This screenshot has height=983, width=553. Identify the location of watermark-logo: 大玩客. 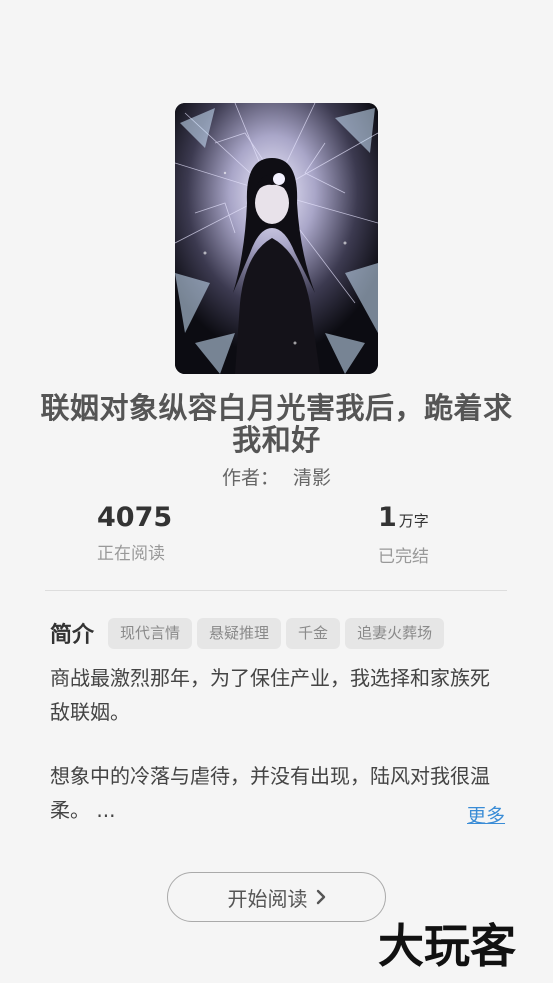
(463, 942).